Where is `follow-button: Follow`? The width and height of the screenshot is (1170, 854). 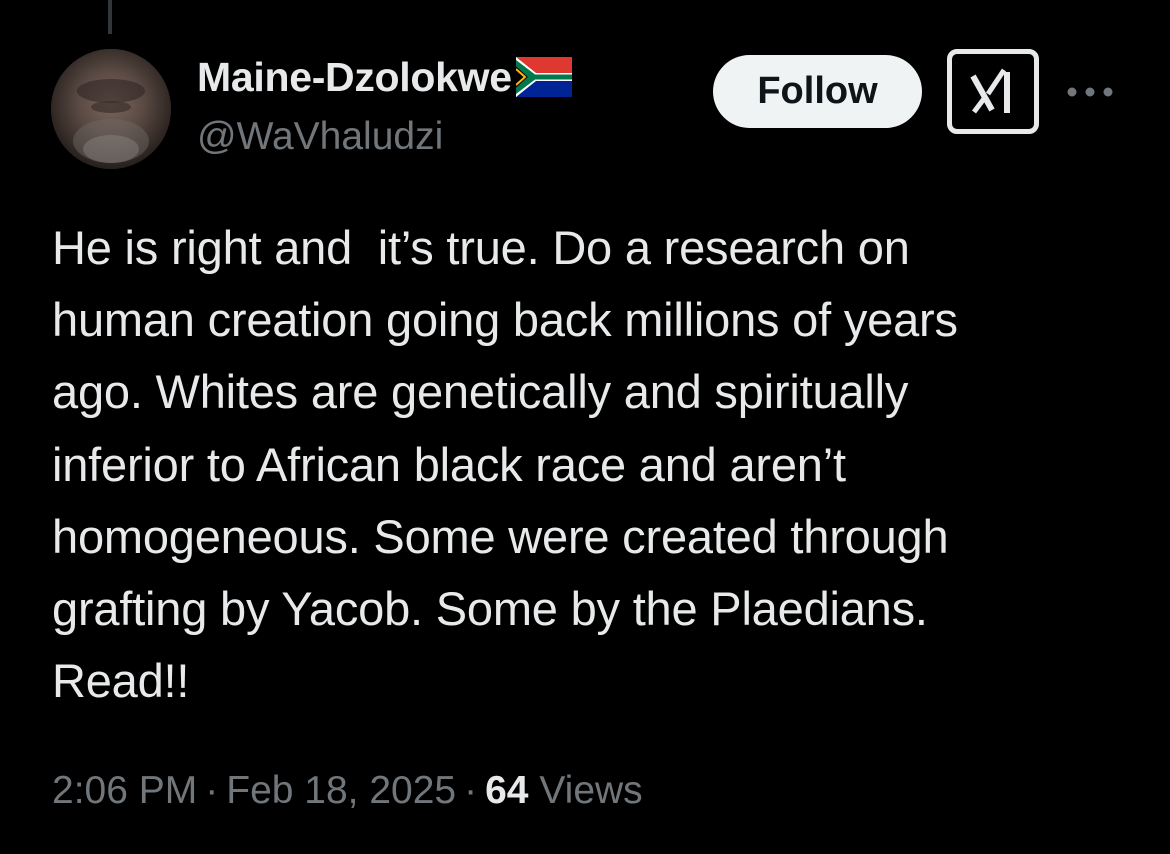
follow-button: Follow is located at coordinates (817, 91).